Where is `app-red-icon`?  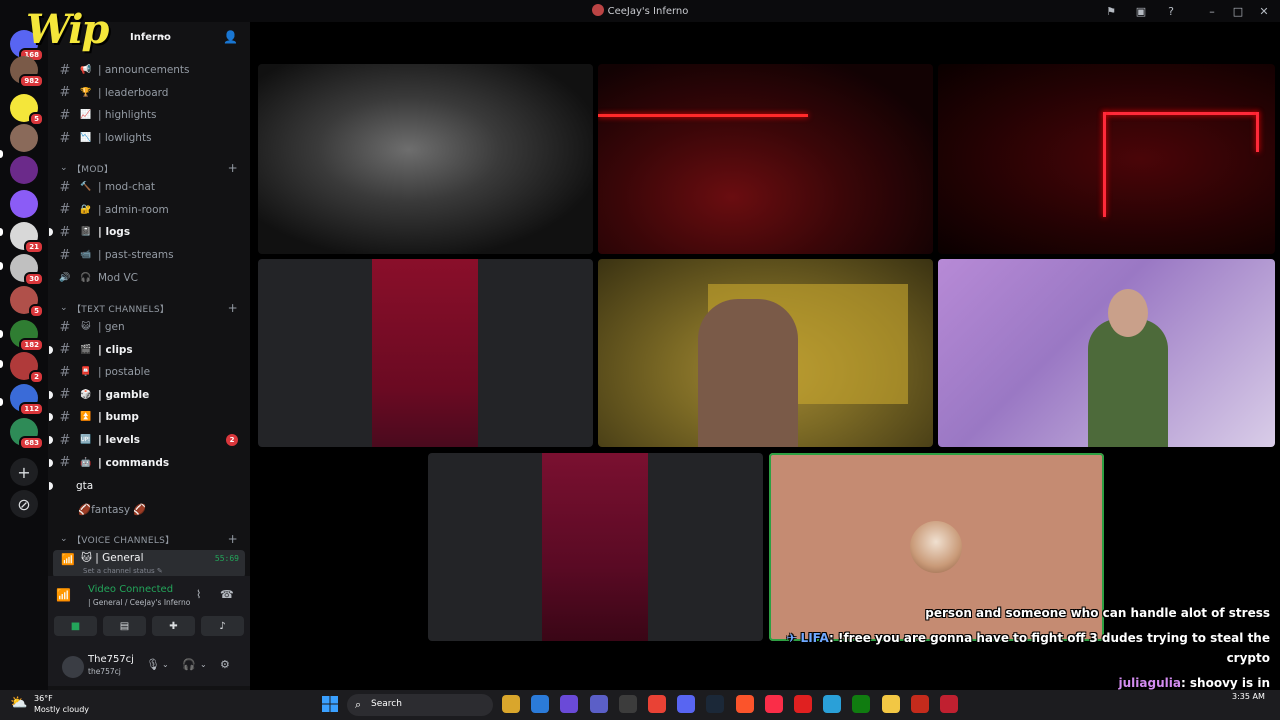 app-red-icon is located at coordinates (803, 704).